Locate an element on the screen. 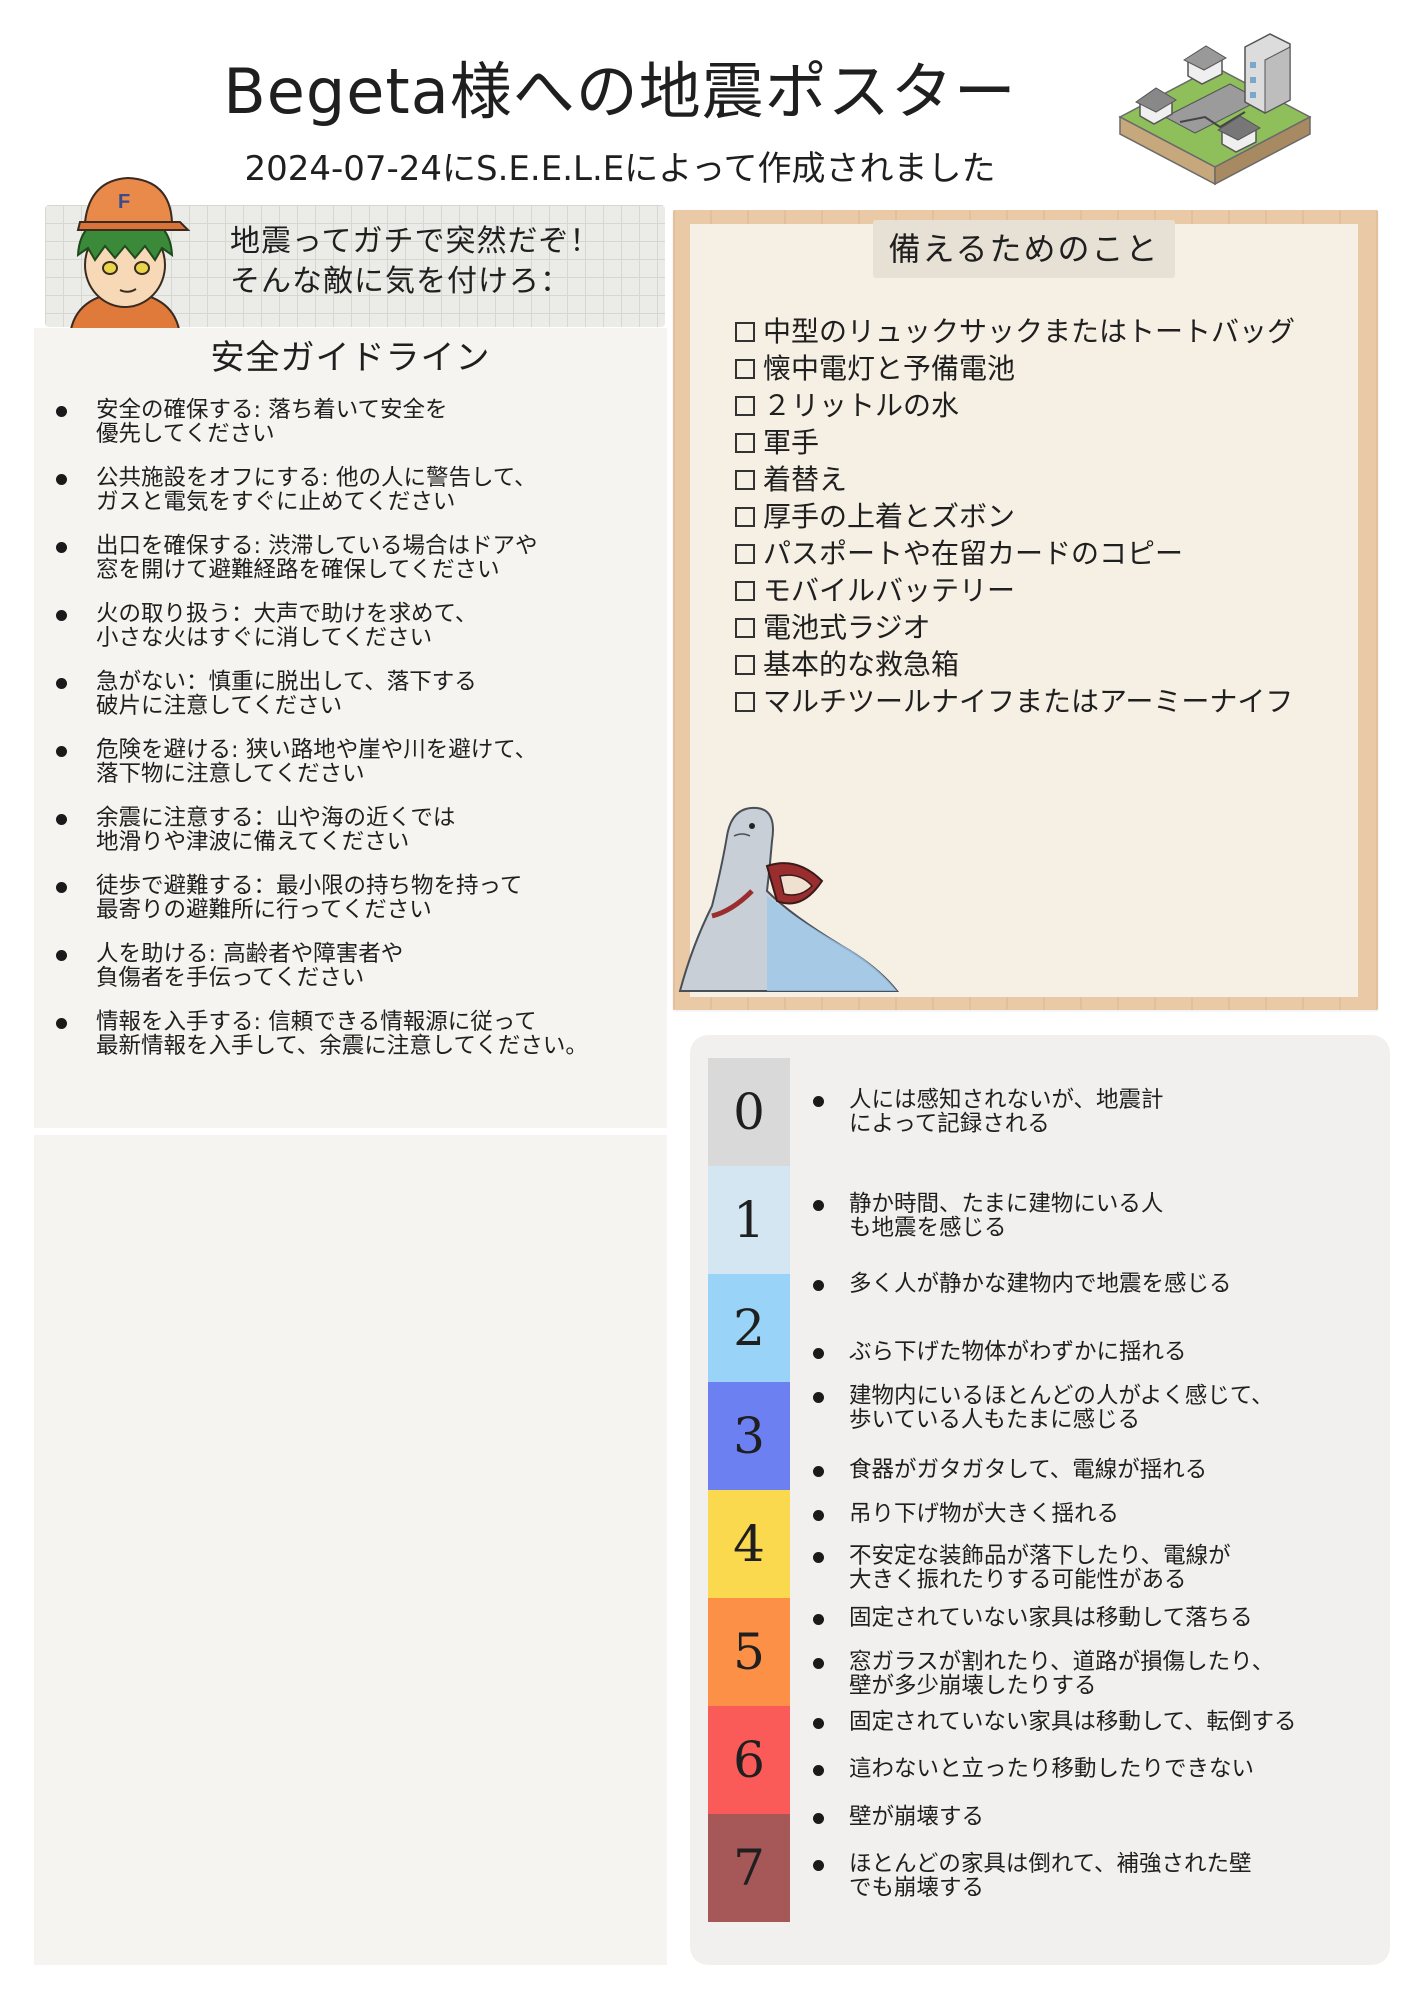  guideline-item: 人を助ける: 高齢者や障害者や 負傷者を手伝ってください is located at coordinates (352, 976).